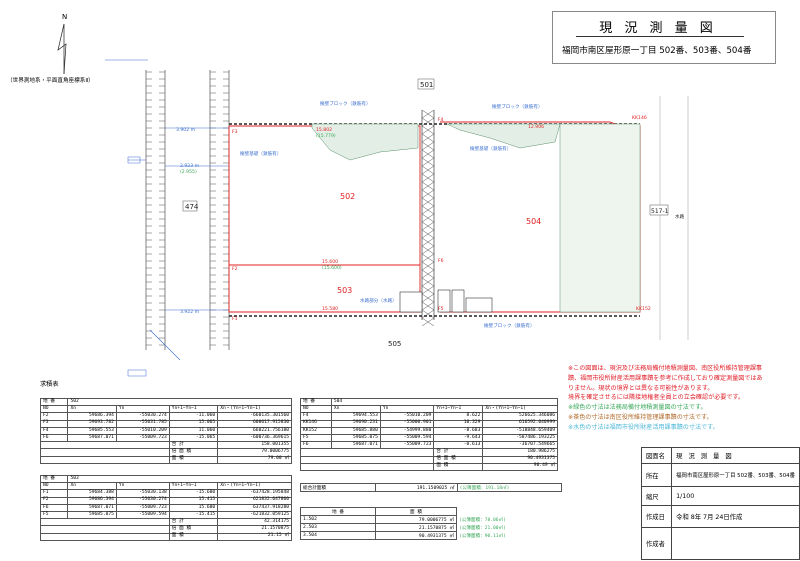 This screenshot has width=800, height=561. Describe the element at coordinates (482, 520) in the screenshot. I see `cell: (公簿面積：78.06㎡)` at that location.